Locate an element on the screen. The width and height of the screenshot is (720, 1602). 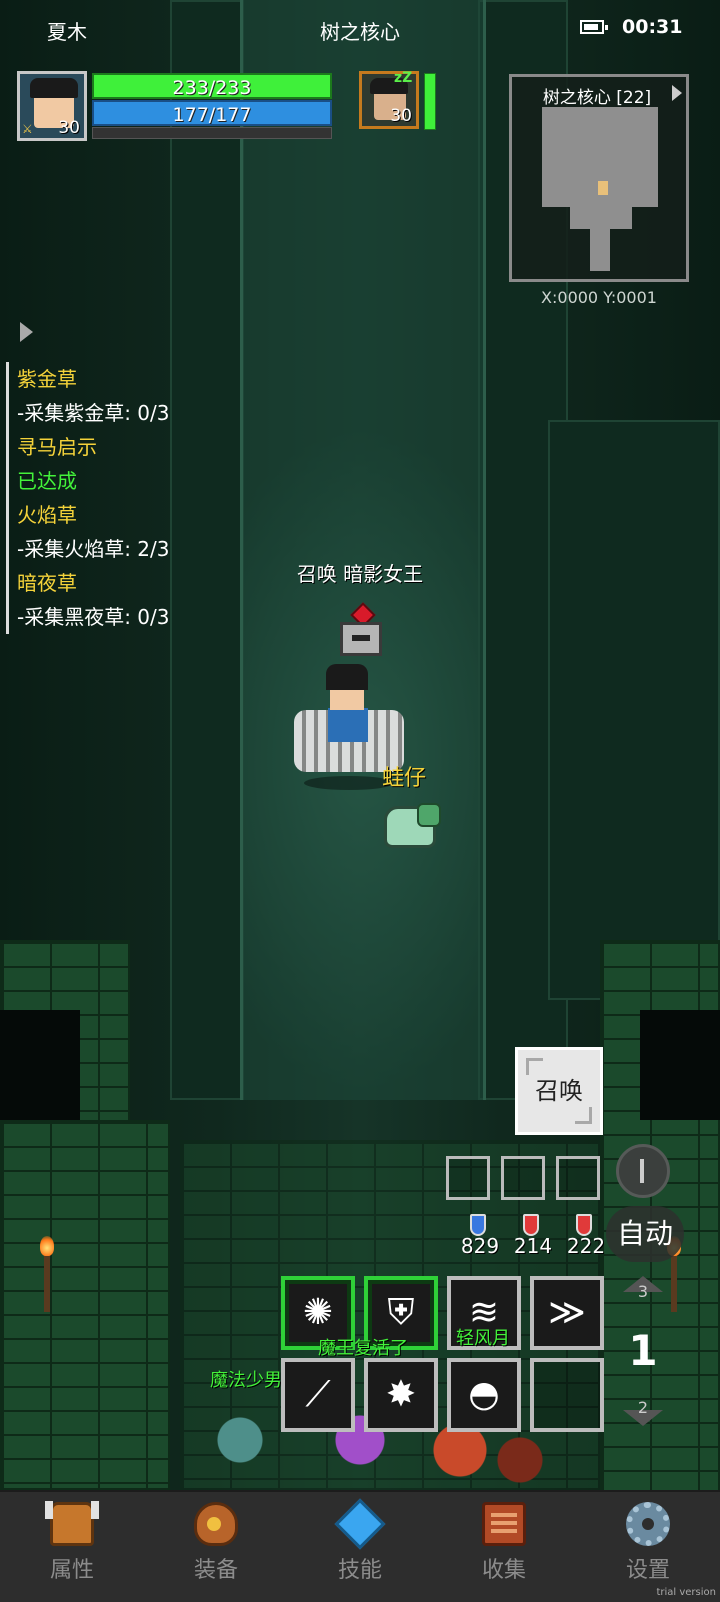
nav-label: 属性 is located at coordinates (71, 1570).